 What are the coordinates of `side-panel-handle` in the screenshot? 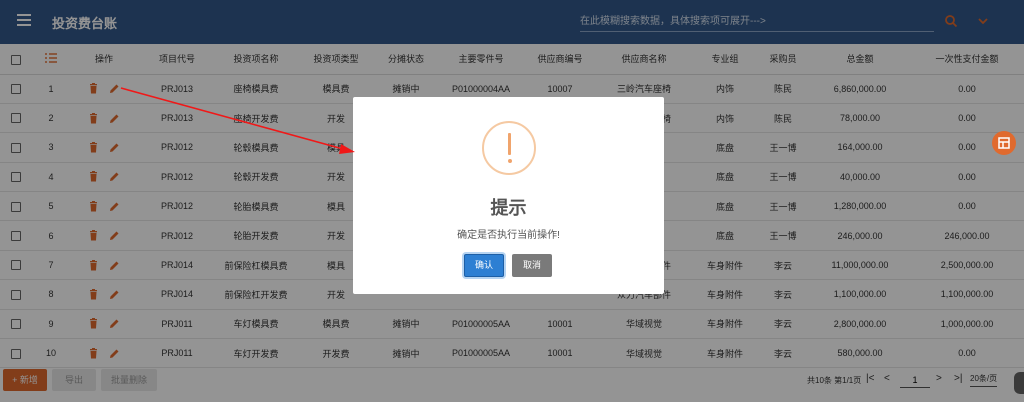 It's located at (1019, 383).